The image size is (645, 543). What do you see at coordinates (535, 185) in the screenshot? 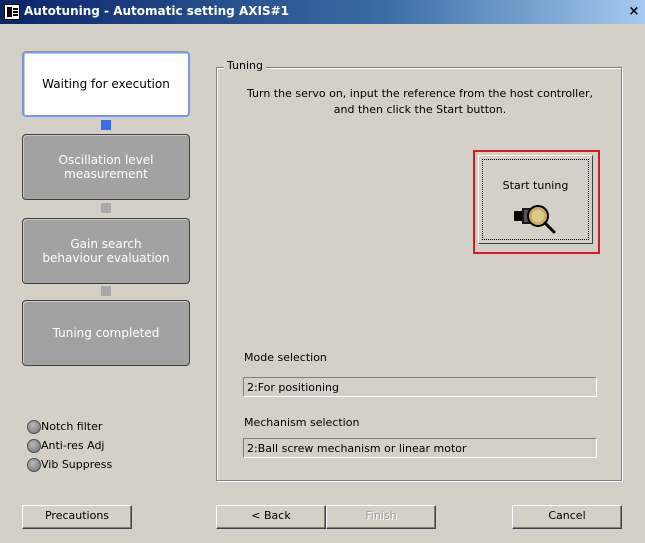
I see `start-tuning-label: Start tuning` at bounding box center [535, 185].